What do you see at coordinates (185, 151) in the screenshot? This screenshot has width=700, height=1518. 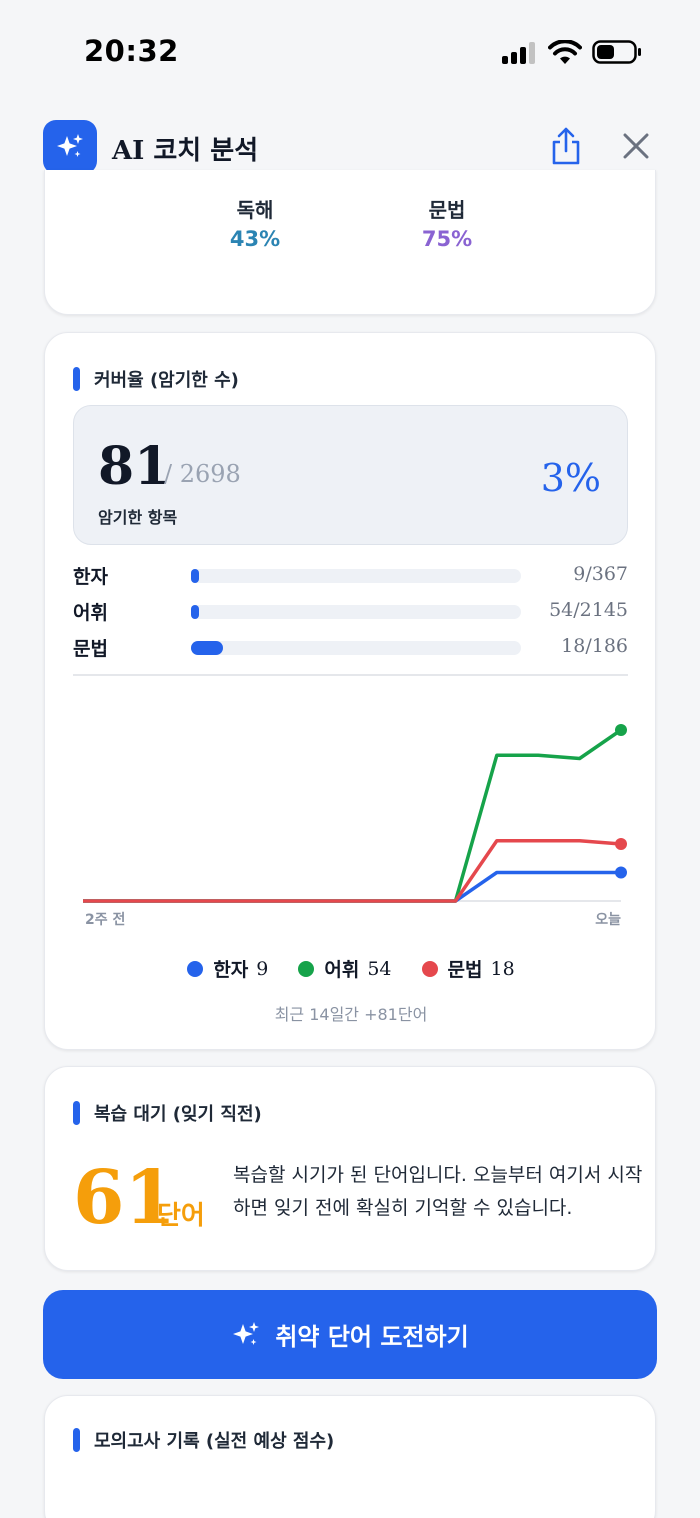 I see `page-title: AI 코치 분석` at bounding box center [185, 151].